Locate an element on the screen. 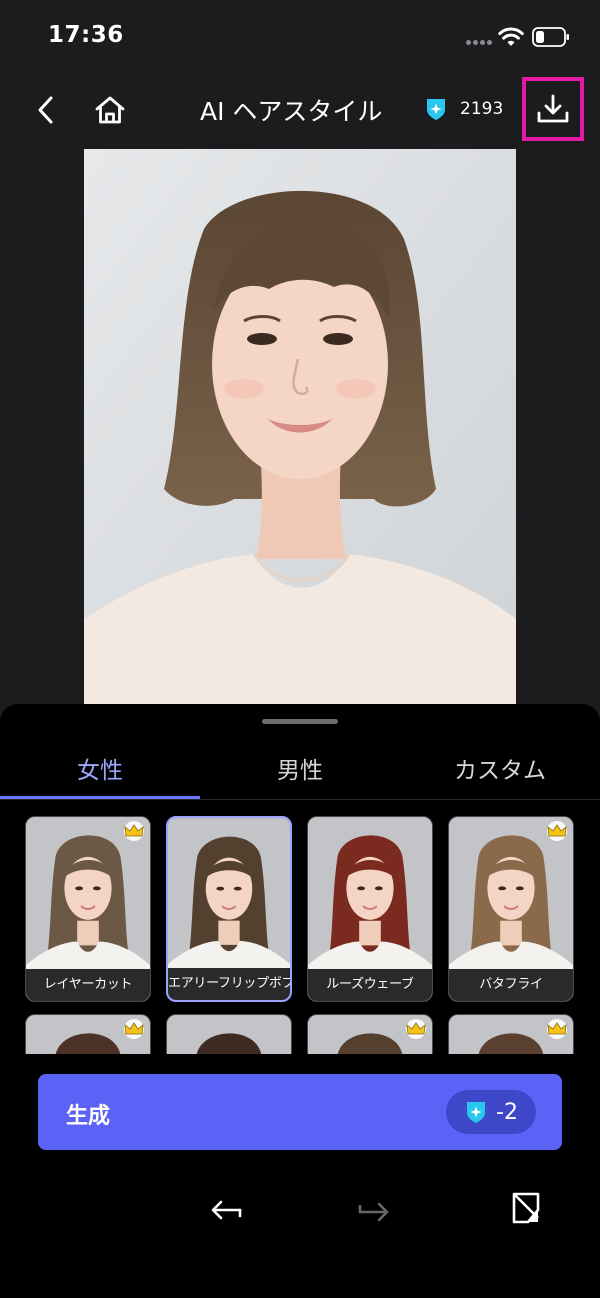  home-icon is located at coordinates (110, 110).